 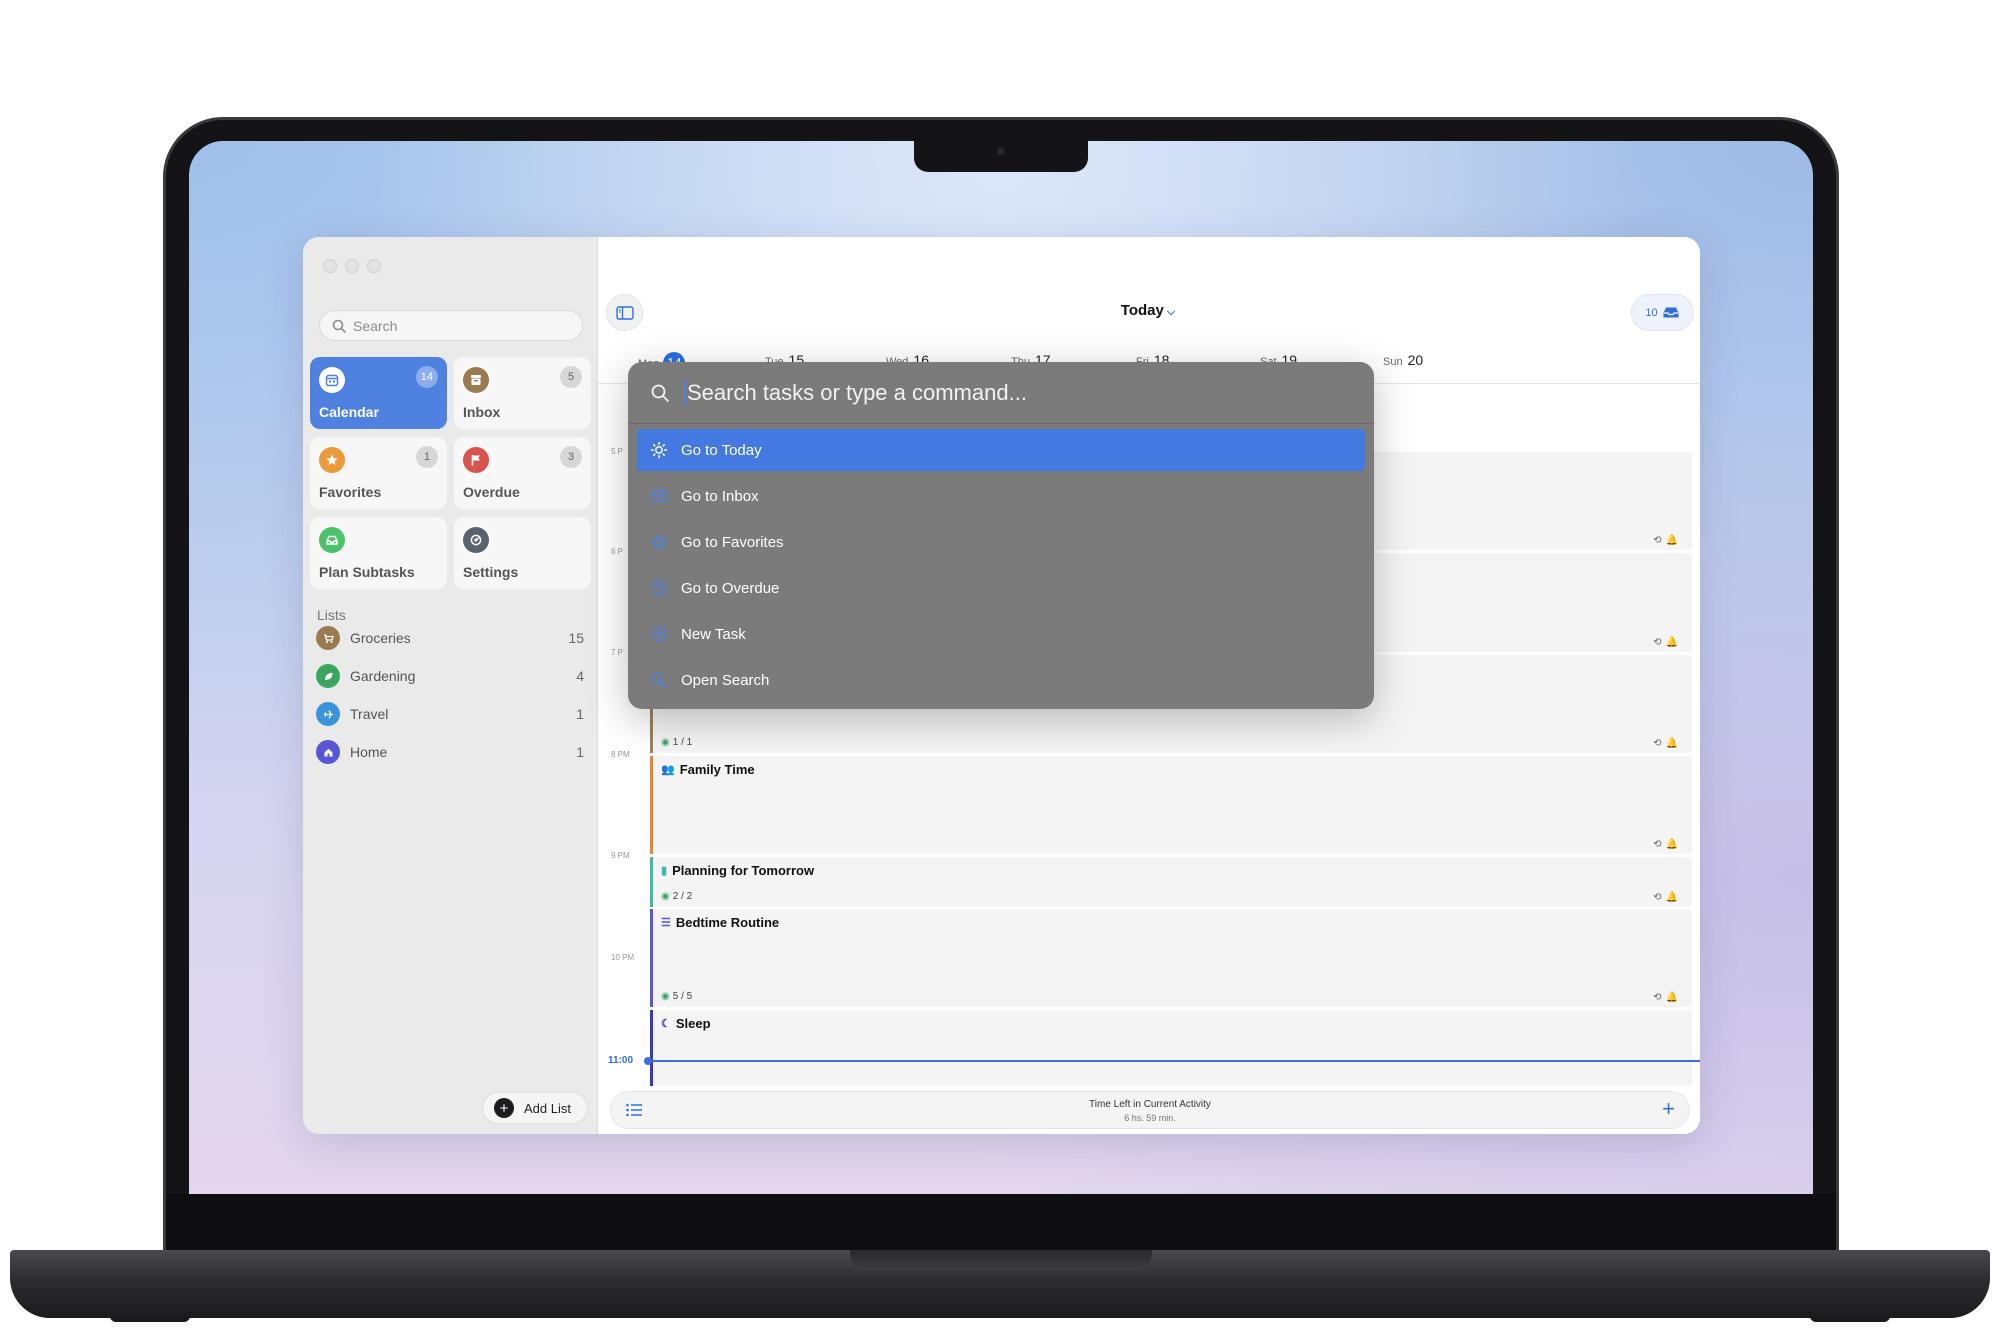 I want to click on lists-heading: Lists, so click(x=331, y=615).